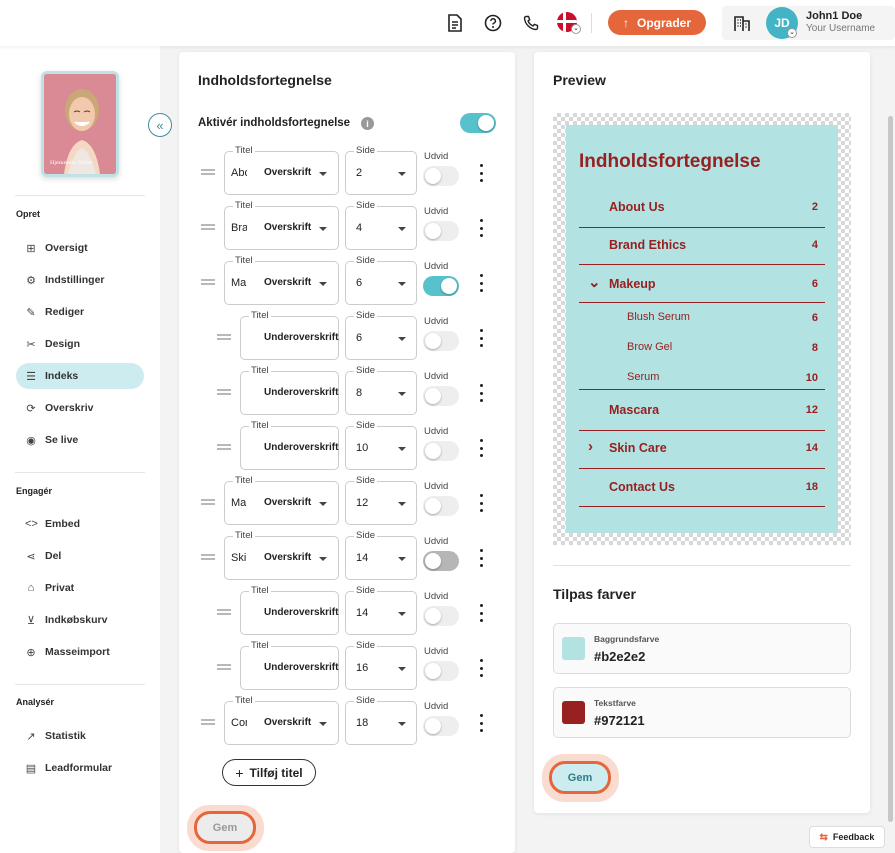 Image resolution: width=895 pixels, height=853 pixels. What do you see at coordinates (225, 827) in the screenshot?
I see `save-button: Gem` at bounding box center [225, 827].